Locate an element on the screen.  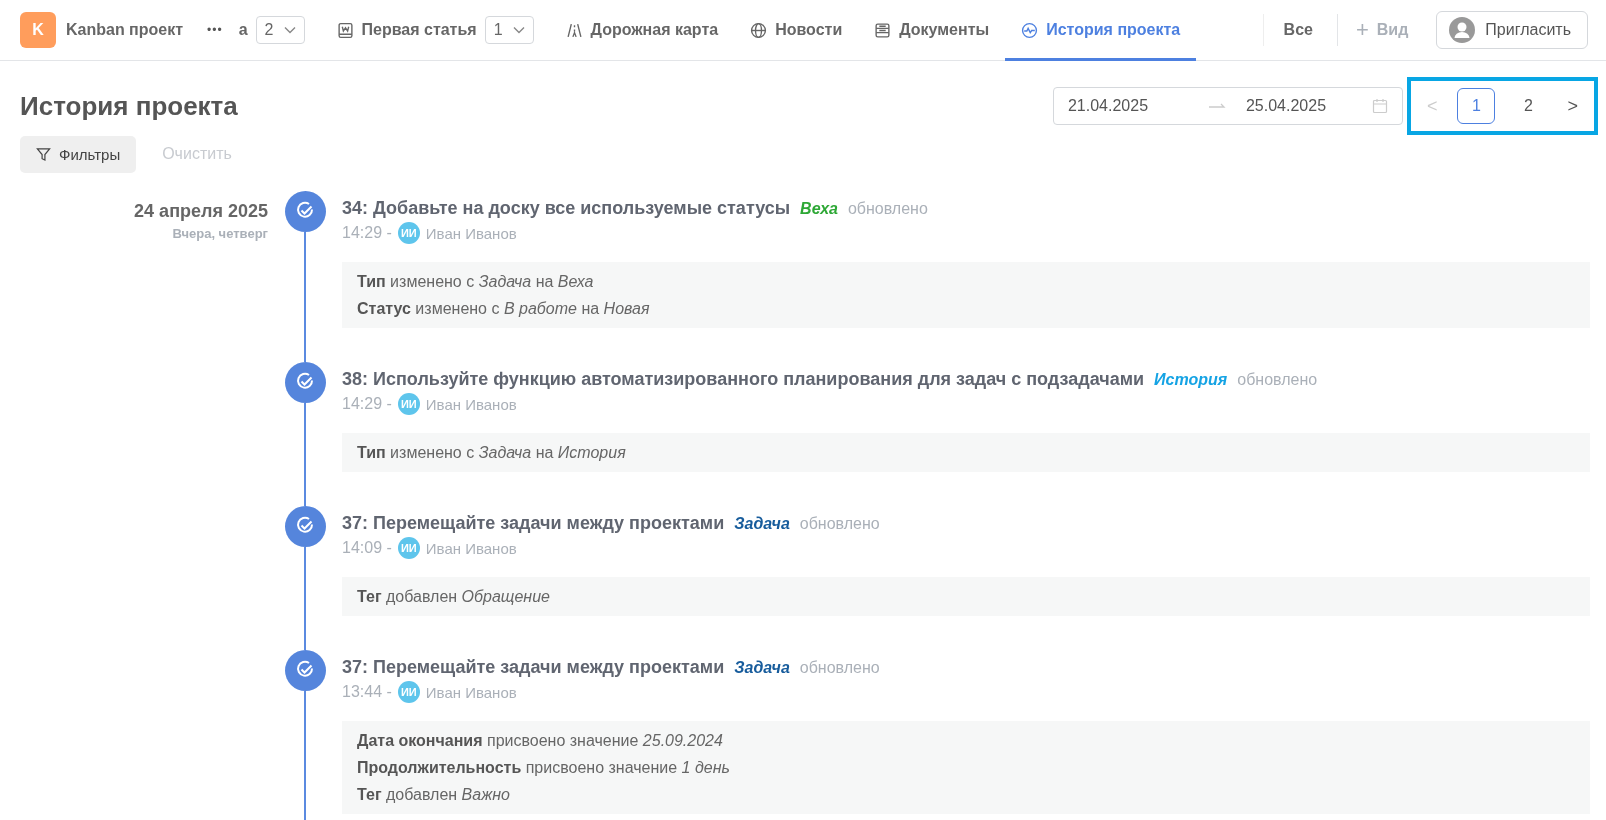
count-select: 1 is located at coordinates (509, 30).